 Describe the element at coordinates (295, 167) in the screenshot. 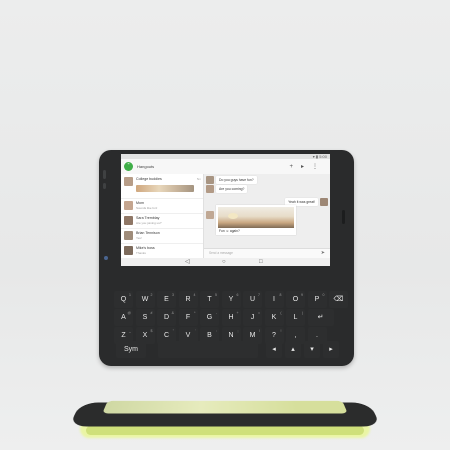

I see `new-conversation-icon: +` at that location.